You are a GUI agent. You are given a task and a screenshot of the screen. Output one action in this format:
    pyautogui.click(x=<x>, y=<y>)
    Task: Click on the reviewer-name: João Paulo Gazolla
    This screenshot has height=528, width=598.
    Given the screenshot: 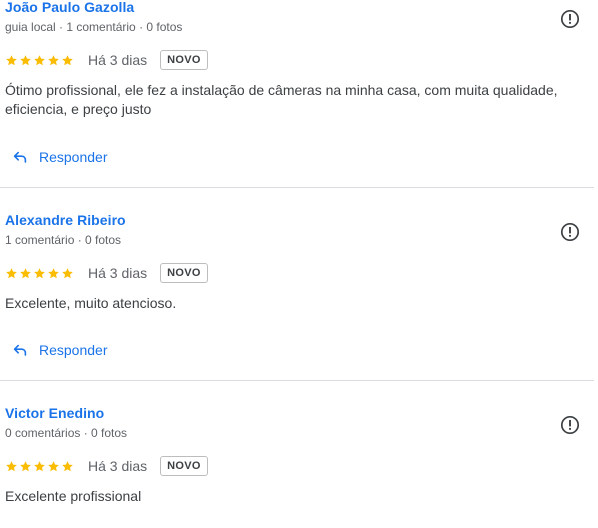 What is the action you would take?
    pyautogui.click(x=69, y=7)
    